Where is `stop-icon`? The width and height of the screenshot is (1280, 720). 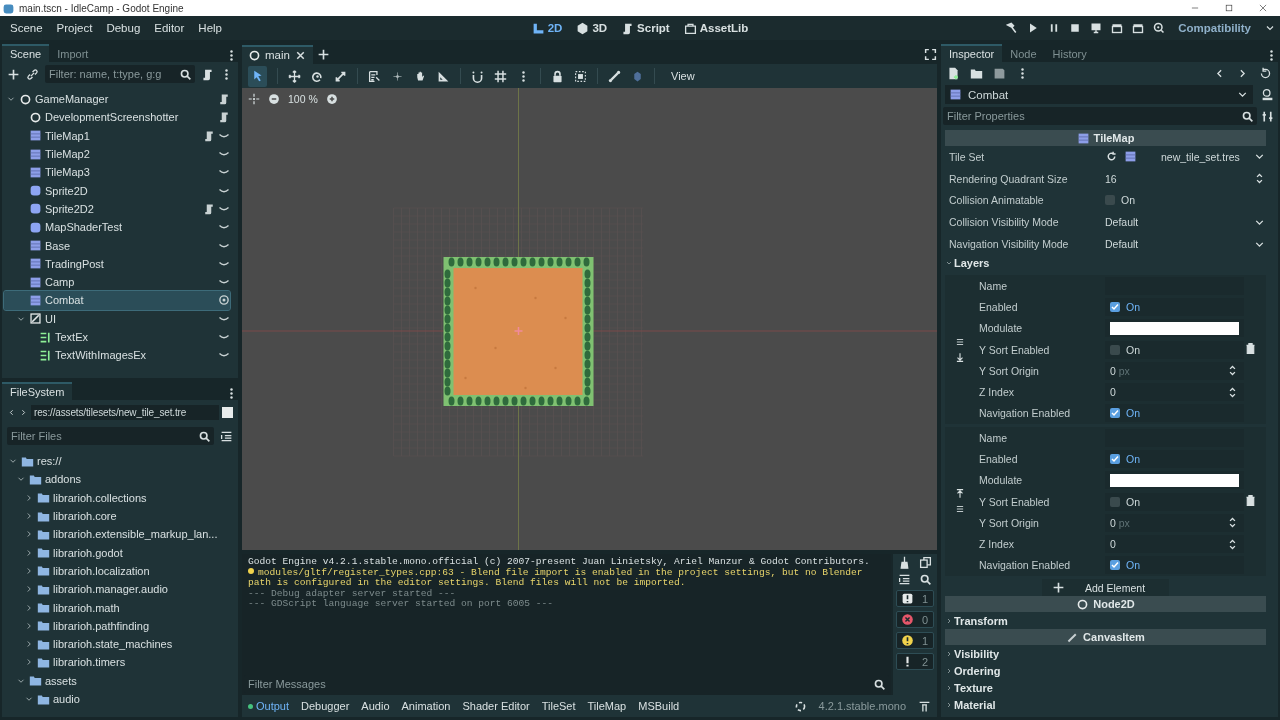 stop-icon is located at coordinates (1075, 28).